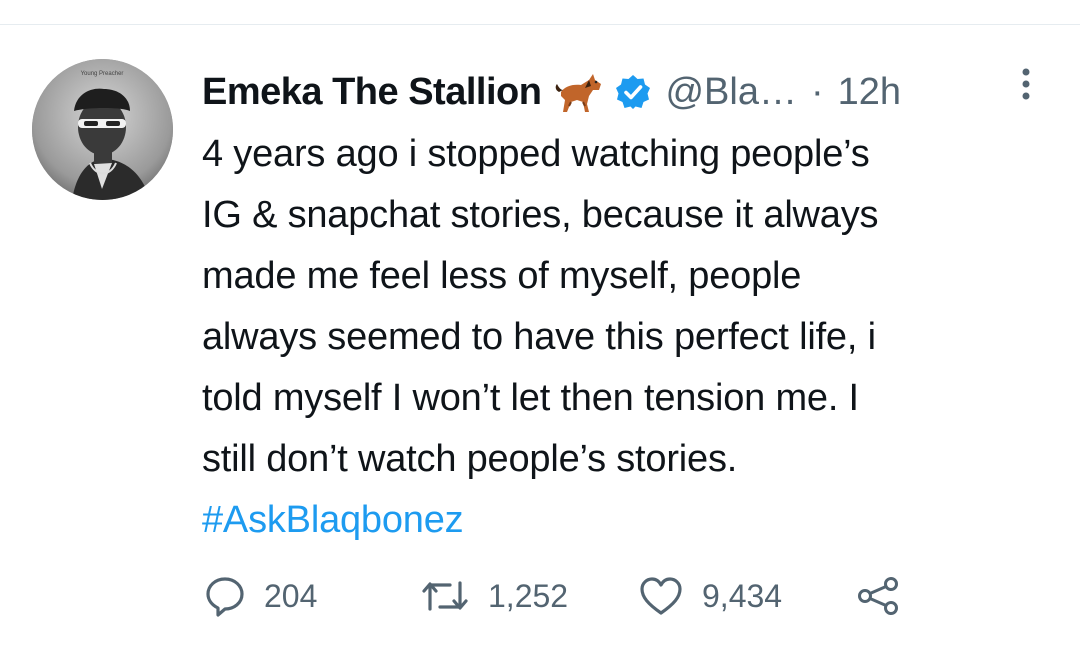 The width and height of the screenshot is (1080, 646). I want to click on share-button, so click(879, 596).